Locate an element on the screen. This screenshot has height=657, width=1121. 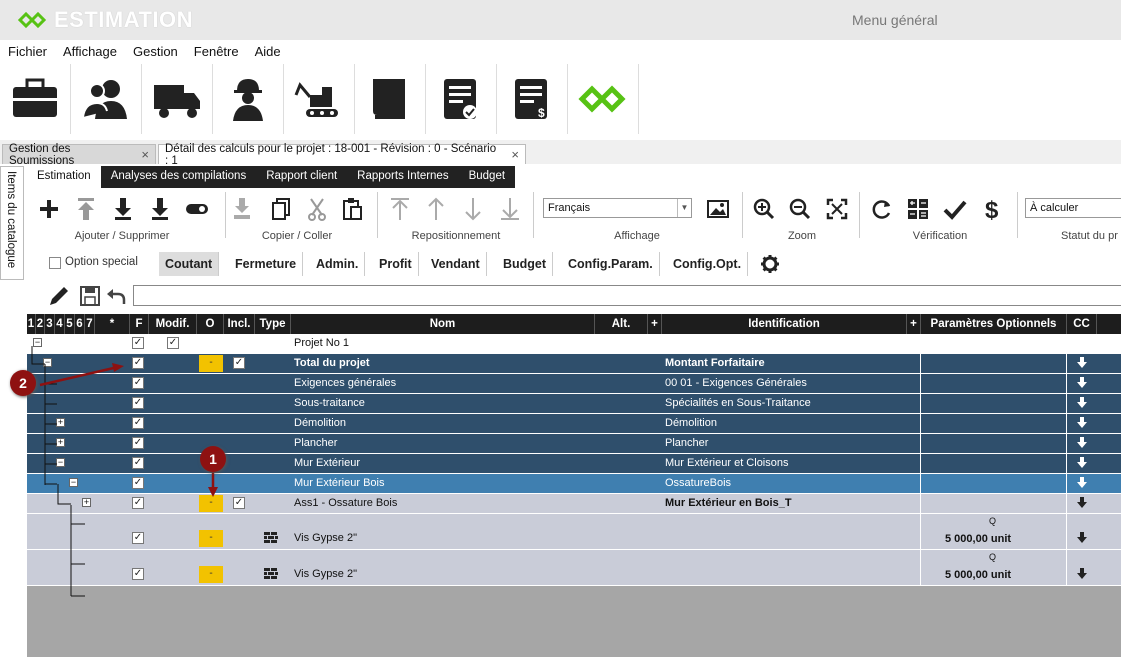
row-name: Total du projet is located at coordinates (332, 363).